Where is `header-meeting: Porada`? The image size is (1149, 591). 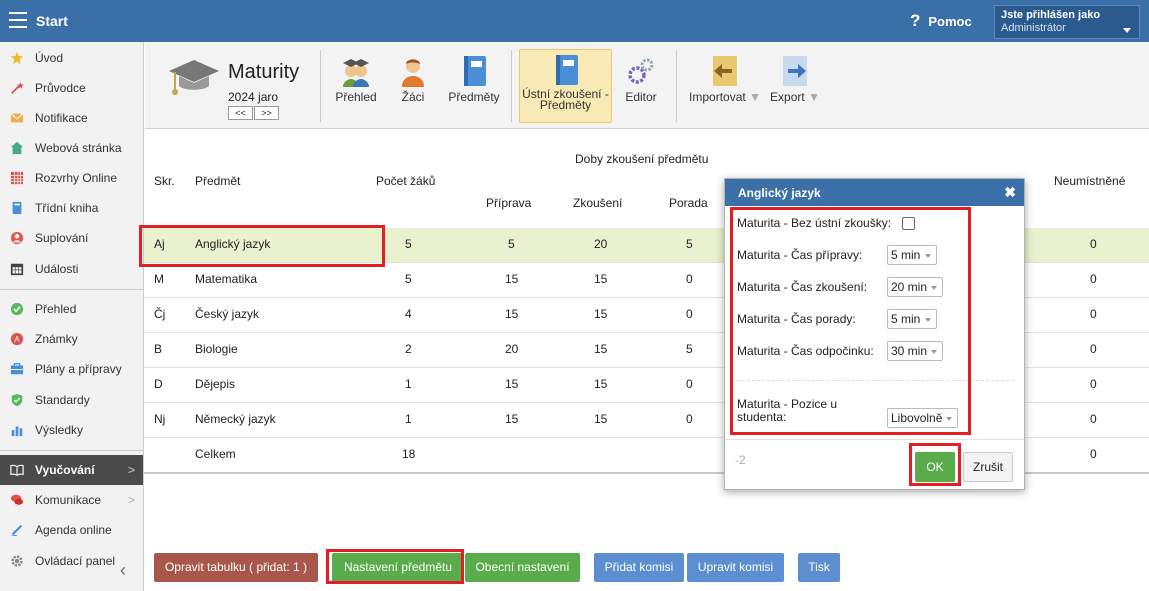 header-meeting: Porada is located at coordinates (688, 203).